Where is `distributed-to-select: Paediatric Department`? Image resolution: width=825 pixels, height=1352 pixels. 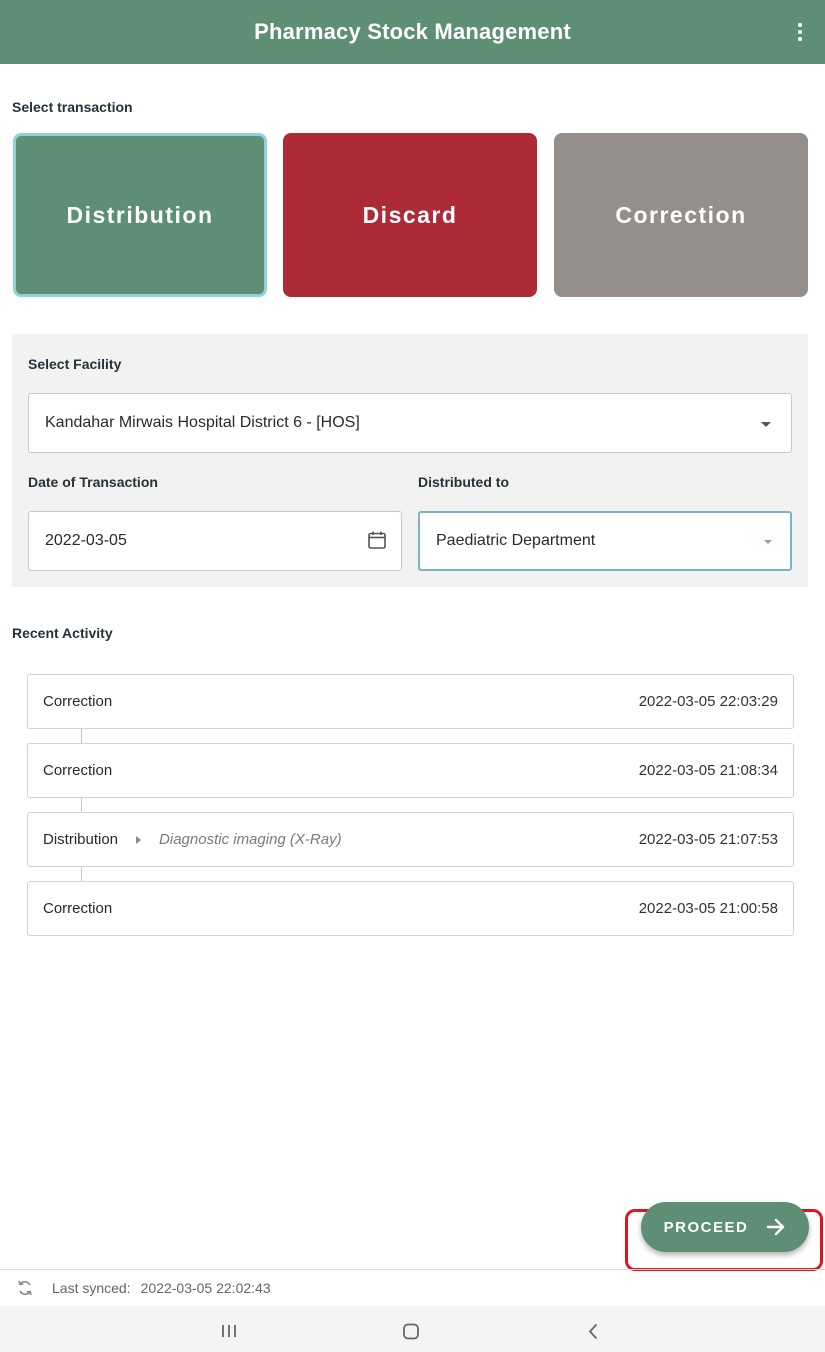 distributed-to-select: Paediatric Department is located at coordinates (605, 541).